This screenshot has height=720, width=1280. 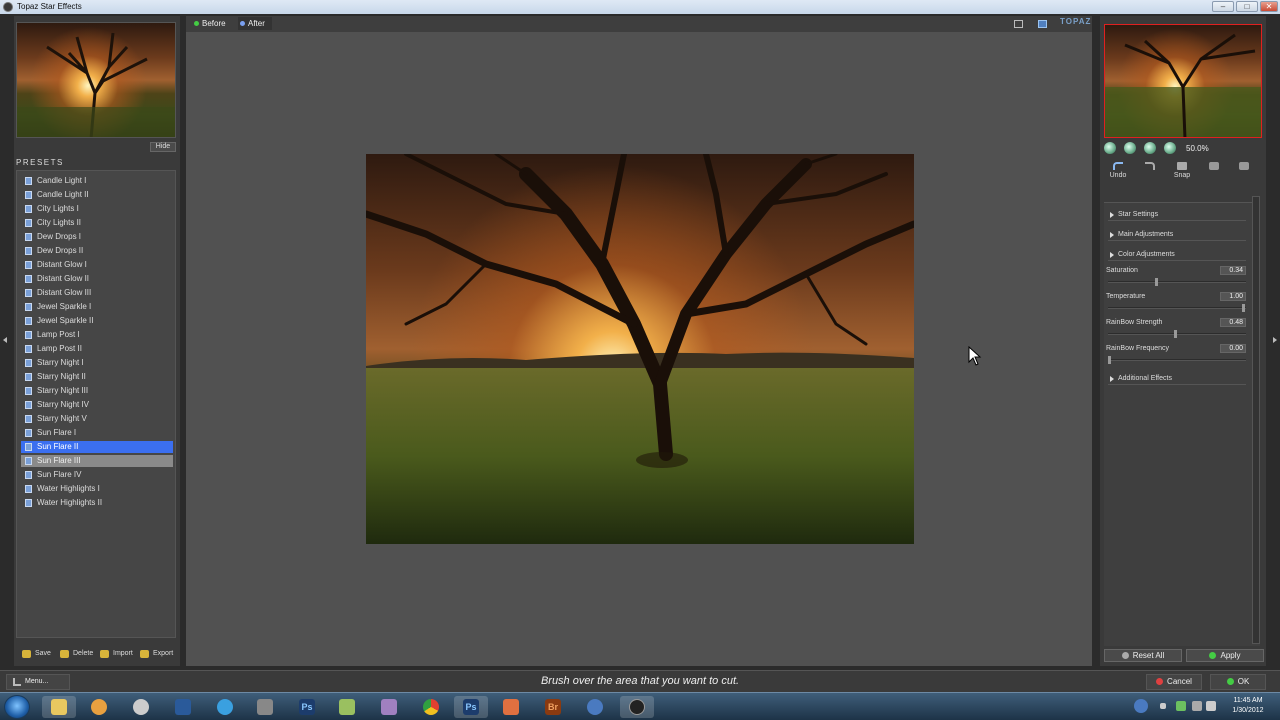 What do you see at coordinates (99, 707) in the screenshot?
I see `taskbar-media-player` at bounding box center [99, 707].